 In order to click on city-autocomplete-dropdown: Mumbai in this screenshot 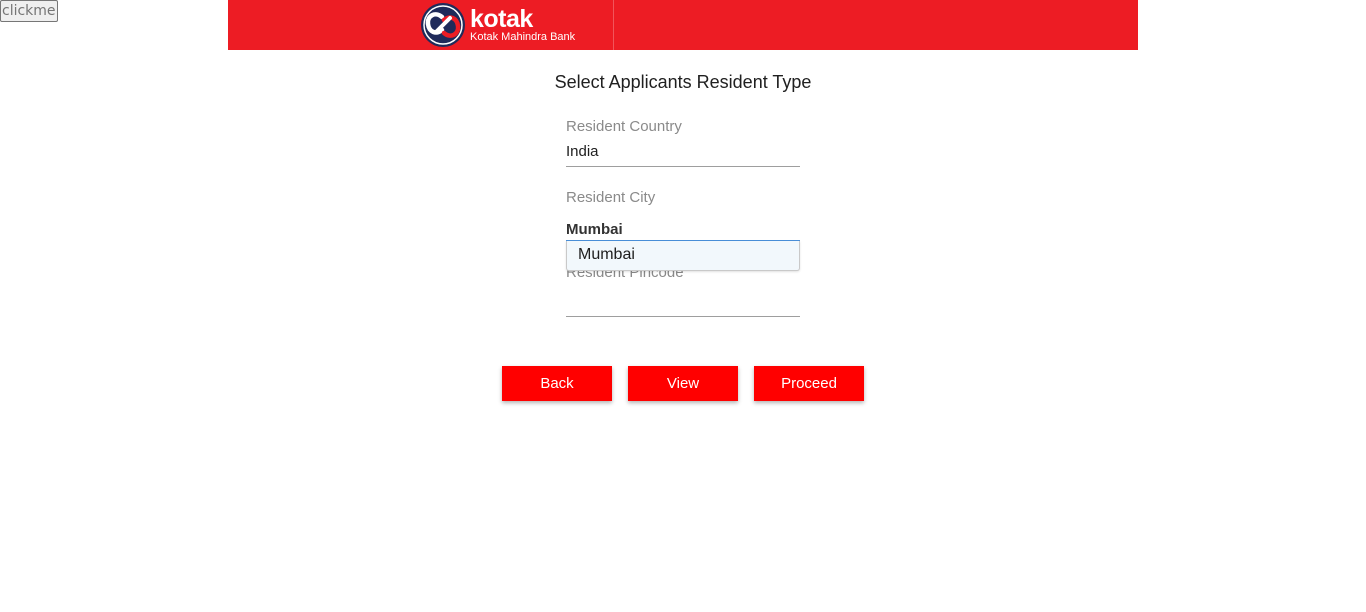, I will do `click(683, 256)`.